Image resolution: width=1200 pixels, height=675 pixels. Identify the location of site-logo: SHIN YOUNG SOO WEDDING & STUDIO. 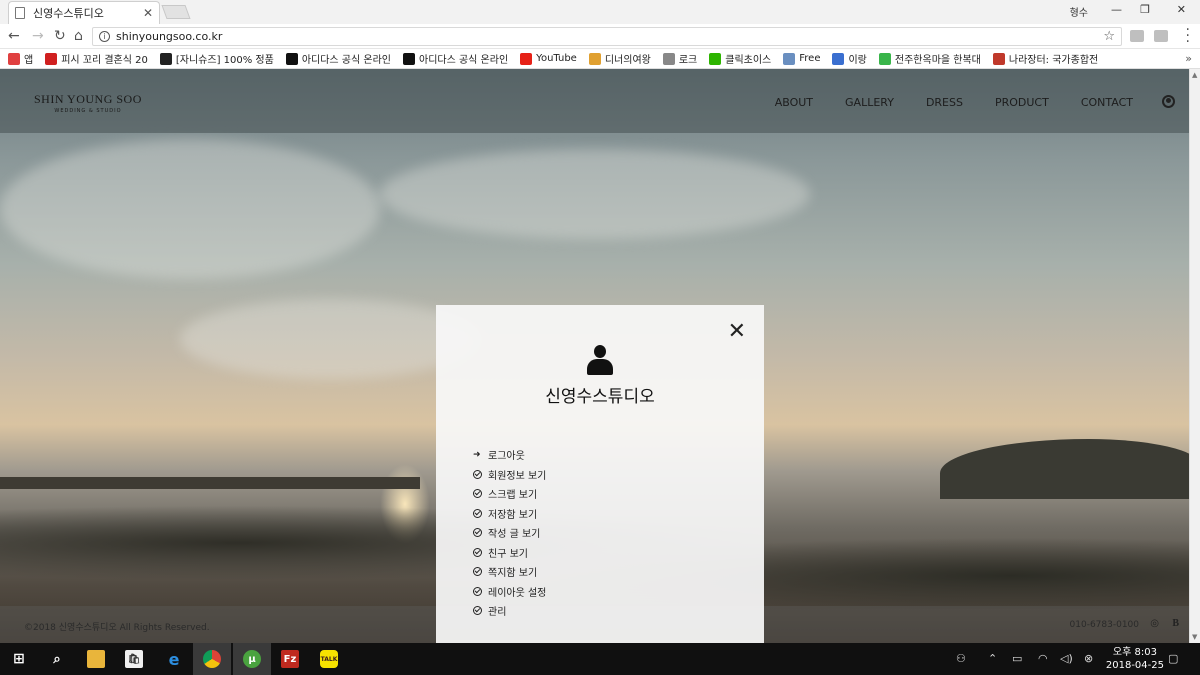
(88, 103).